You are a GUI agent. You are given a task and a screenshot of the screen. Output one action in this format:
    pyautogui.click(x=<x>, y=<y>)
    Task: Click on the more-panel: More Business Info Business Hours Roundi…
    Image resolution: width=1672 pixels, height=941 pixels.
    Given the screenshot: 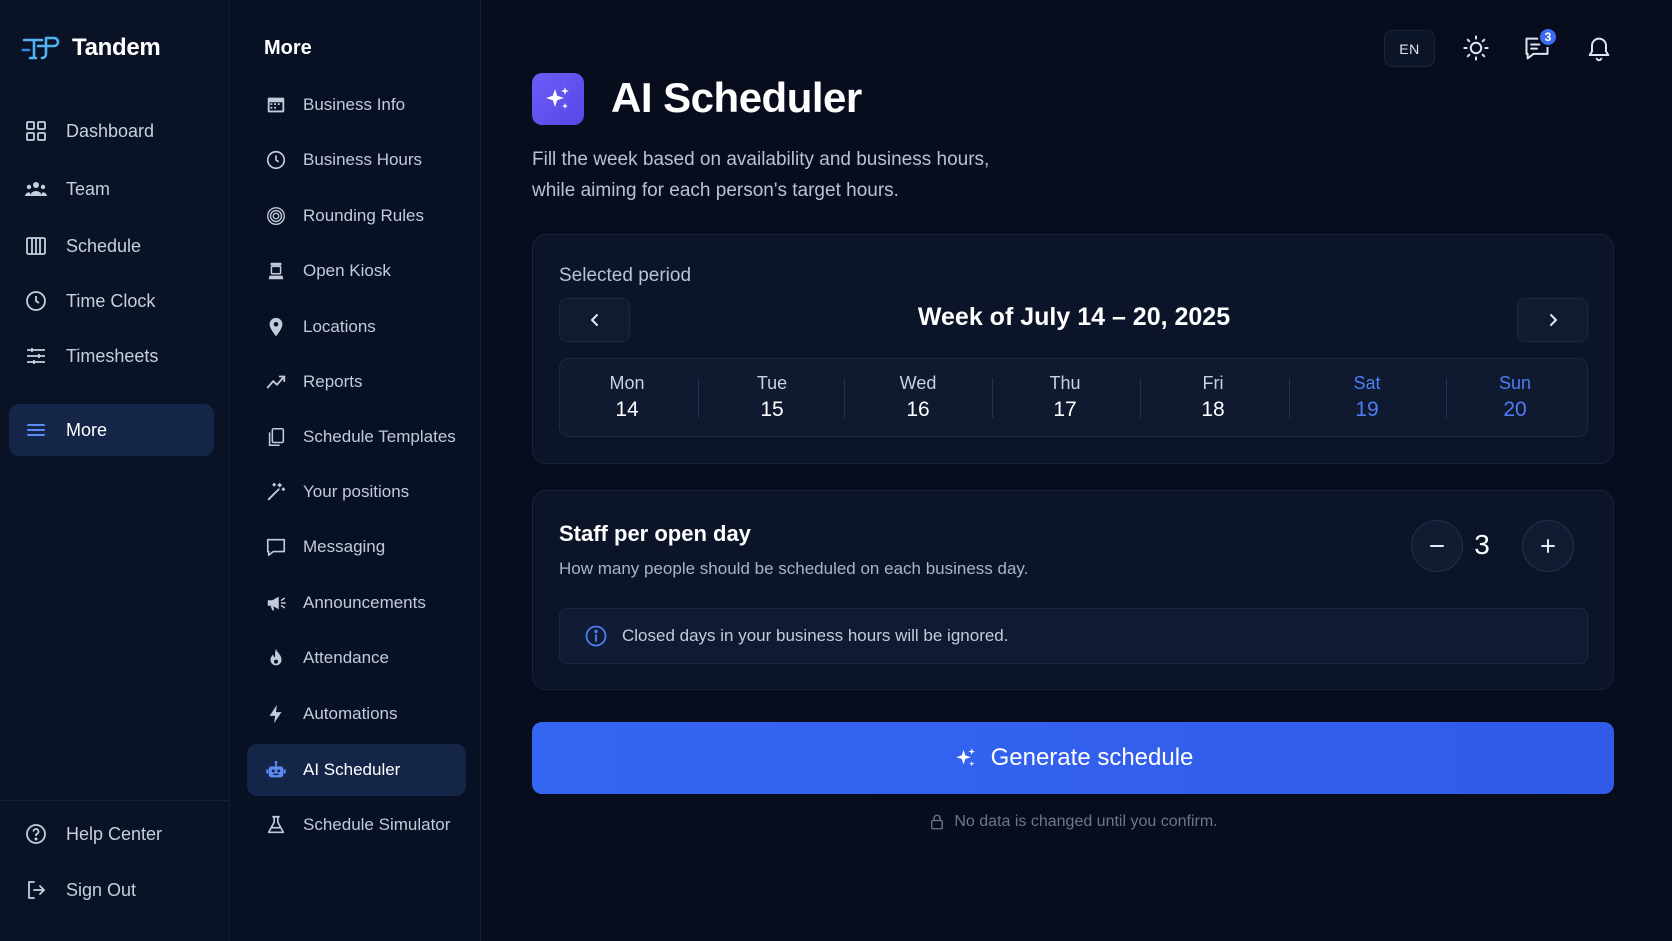 What is the action you would take?
    pyautogui.click(x=356, y=470)
    